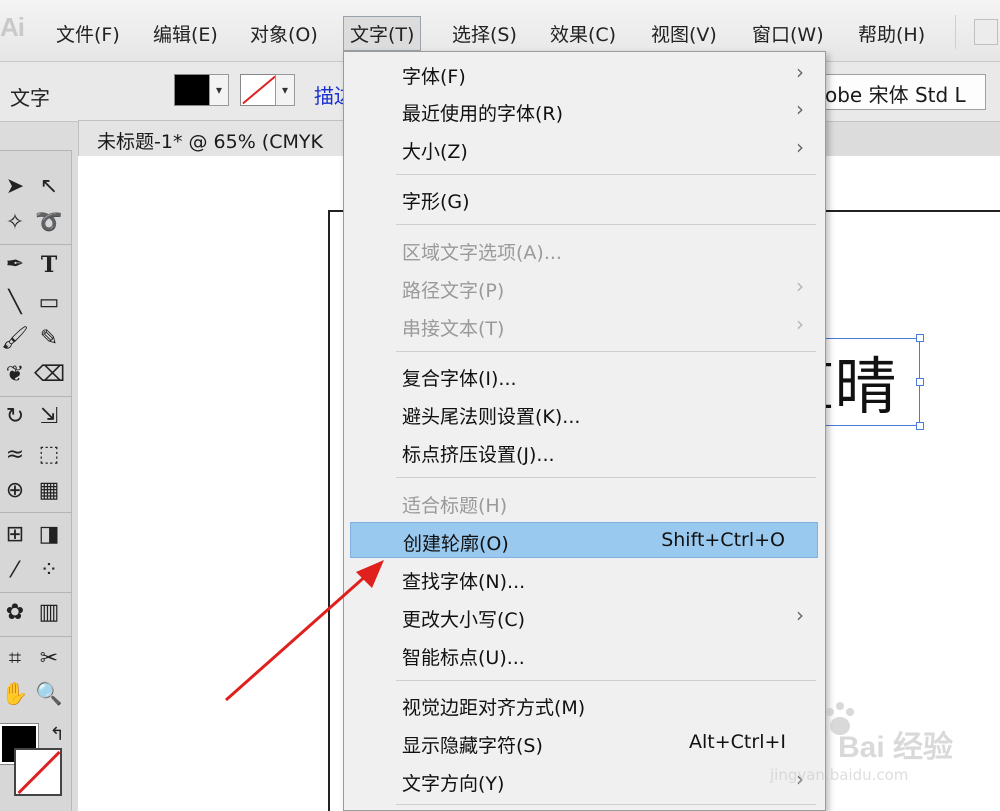 The width and height of the screenshot is (1000, 811). I want to click on pencil-tool-icon: ✎, so click(49, 339).